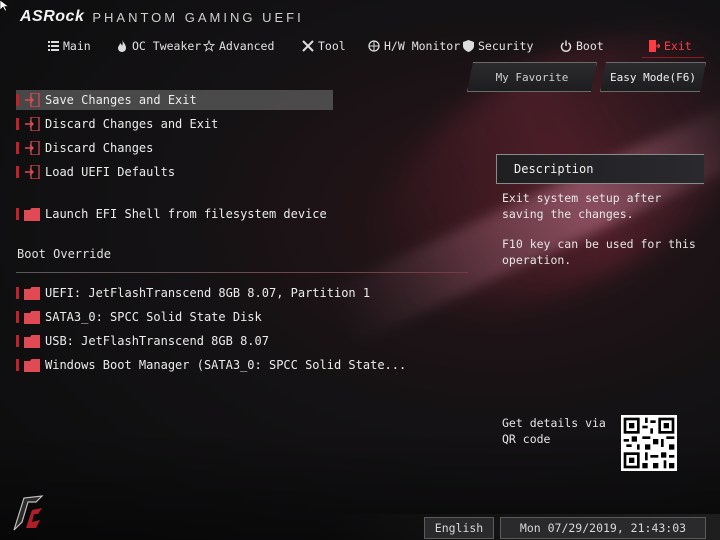 Image resolution: width=720 pixels, height=540 pixels. Describe the element at coordinates (110, 172) in the screenshot. I see `menu-item-label: Load UEFI Defaults` at that location.